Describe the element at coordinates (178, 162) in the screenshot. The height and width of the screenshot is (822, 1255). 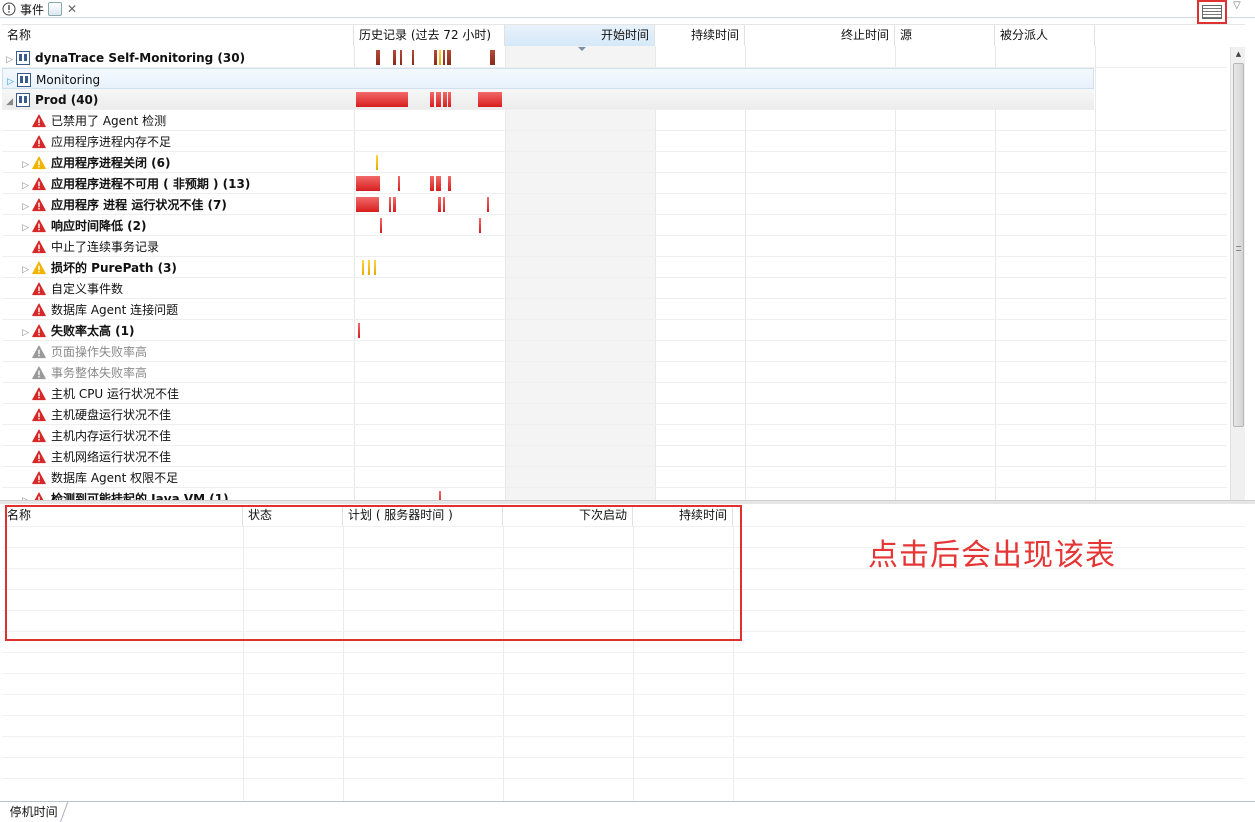
I see `name-cell: ▷ 应用程序进程关闭 (6)` at that location.